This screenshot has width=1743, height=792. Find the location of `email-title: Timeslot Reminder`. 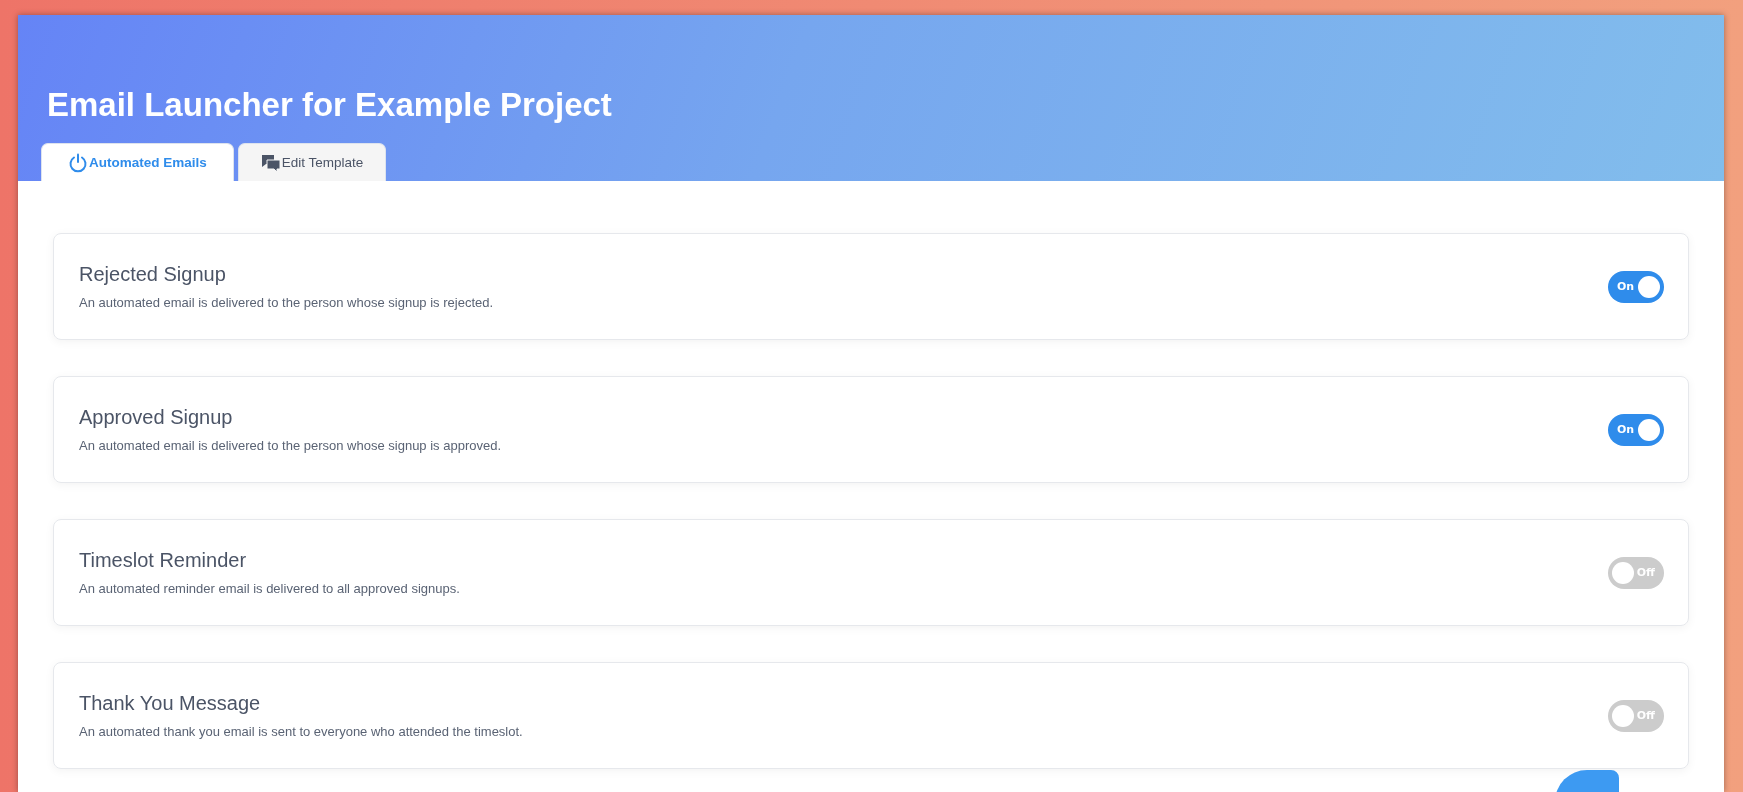

email-title: Timeslot Reminder is located at coordinates (163, 560).